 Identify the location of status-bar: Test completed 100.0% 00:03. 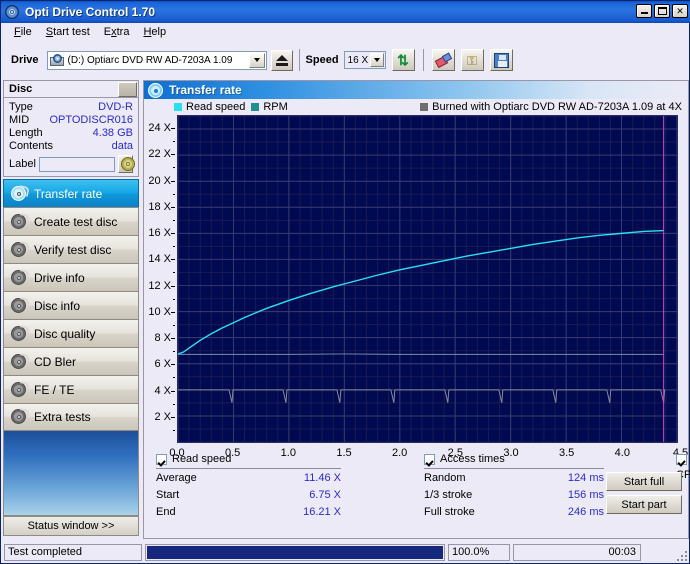
(345, 552).